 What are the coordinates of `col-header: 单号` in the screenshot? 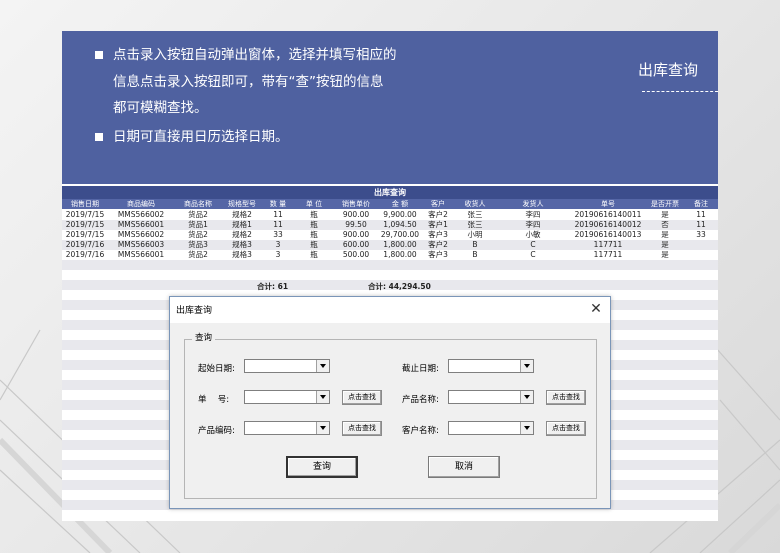 It's located at (608, 204).